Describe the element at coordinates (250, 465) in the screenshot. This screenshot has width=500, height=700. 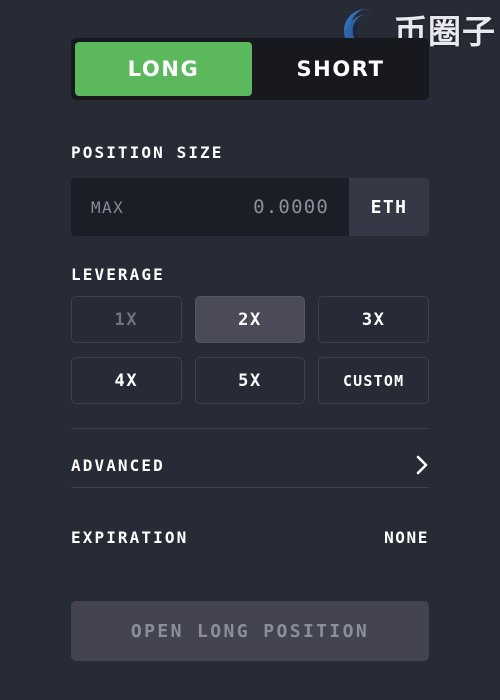
I see `advanced-row: ADVANCED` at that location.